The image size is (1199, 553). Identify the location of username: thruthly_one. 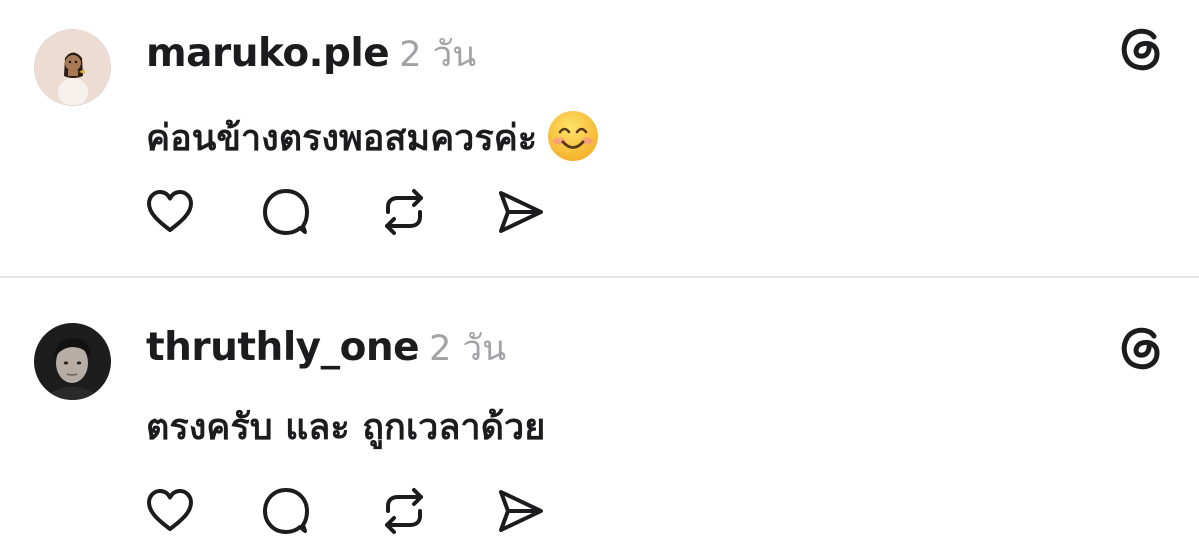
(283, 347).